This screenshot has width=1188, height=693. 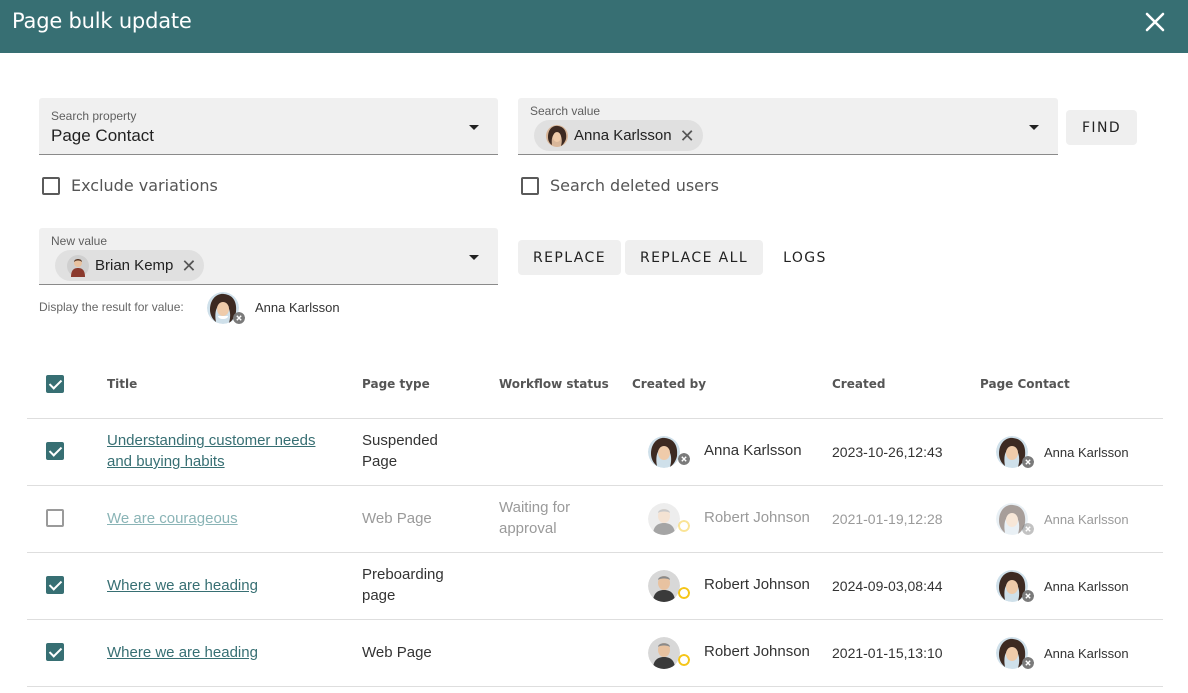 What do you see at coordinates (297, 307) in the screenshot?
I see `display-result-name: Anna Karlsson` at bounding box center [297, 307].